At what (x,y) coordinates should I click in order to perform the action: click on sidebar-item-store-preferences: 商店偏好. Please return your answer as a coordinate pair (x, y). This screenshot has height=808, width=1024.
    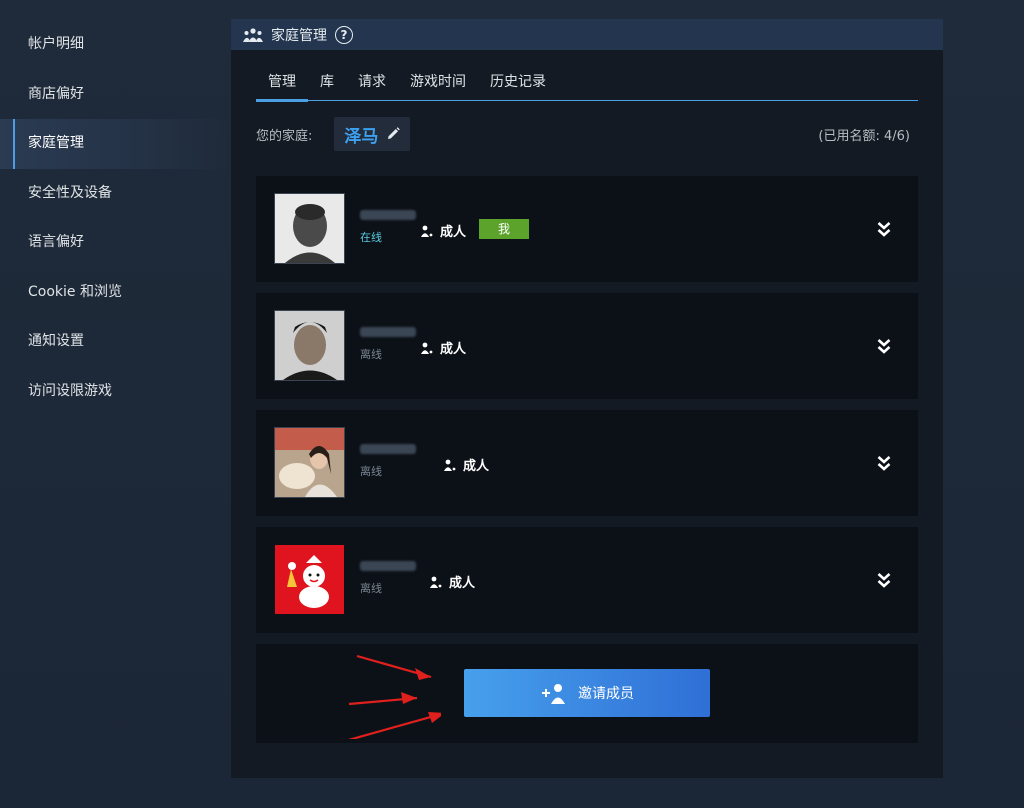
    Looking at the image, I should click on (116, 95).